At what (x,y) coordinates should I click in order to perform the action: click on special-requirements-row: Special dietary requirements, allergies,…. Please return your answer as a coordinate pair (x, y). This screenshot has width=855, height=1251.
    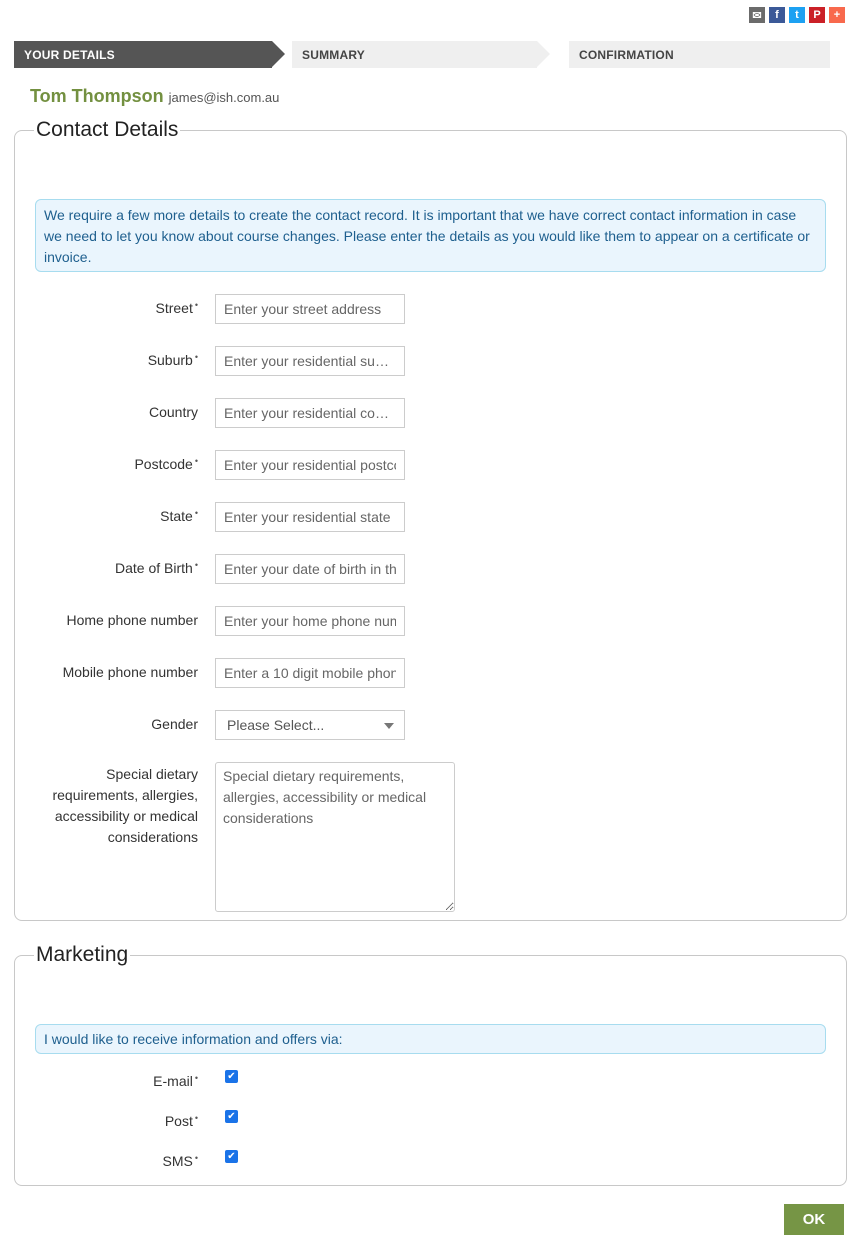
    Looking at the image, I should click on (431, 837).